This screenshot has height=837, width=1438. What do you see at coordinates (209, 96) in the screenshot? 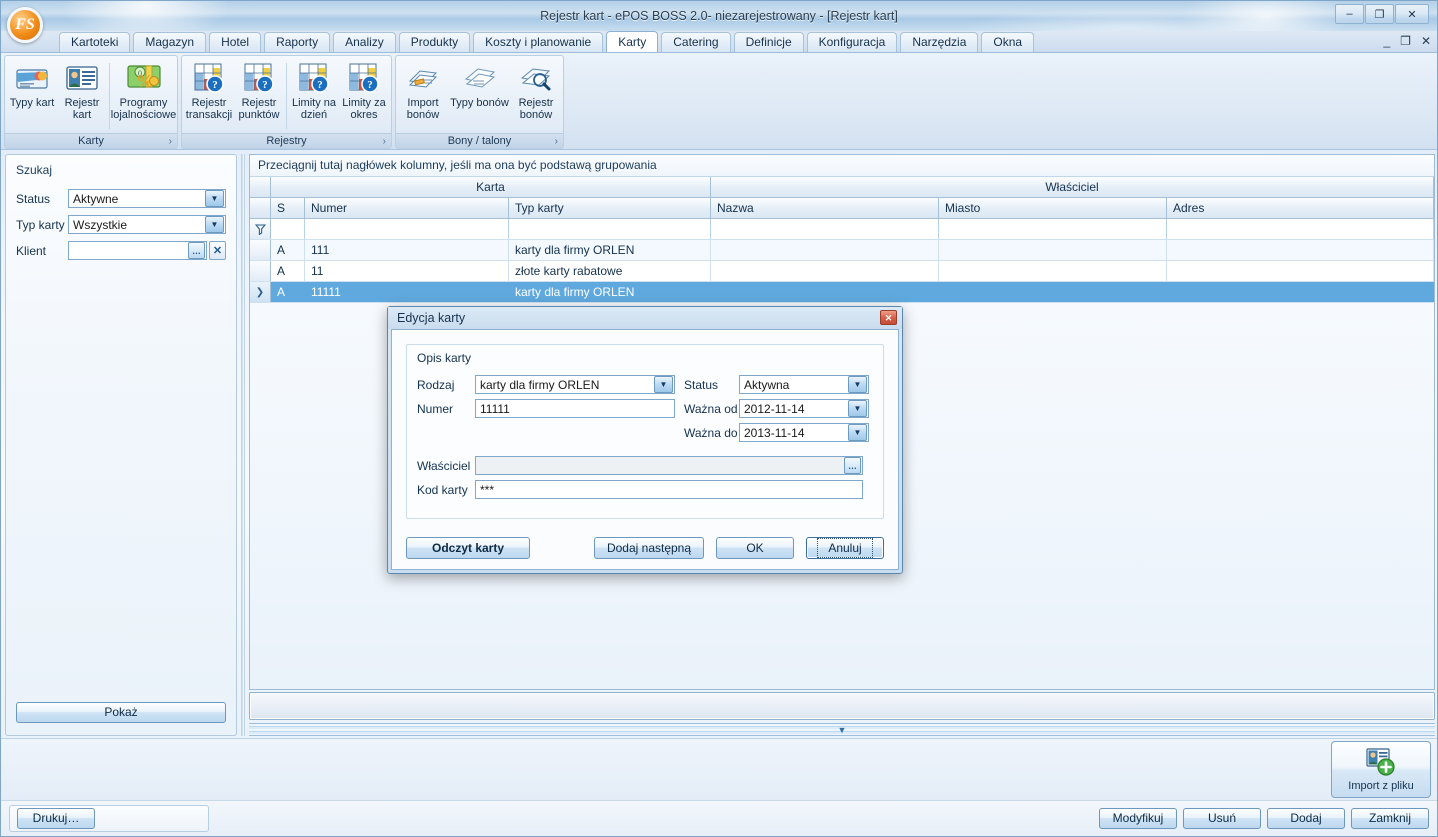
I see `ribbon-item-rejestr-transakcji: ? Rejestr transakcji` at bounding box center [209, 96].